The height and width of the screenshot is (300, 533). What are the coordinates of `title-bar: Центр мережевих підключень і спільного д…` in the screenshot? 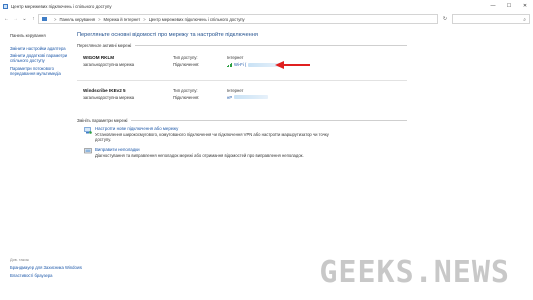 It's located at (266, 6).